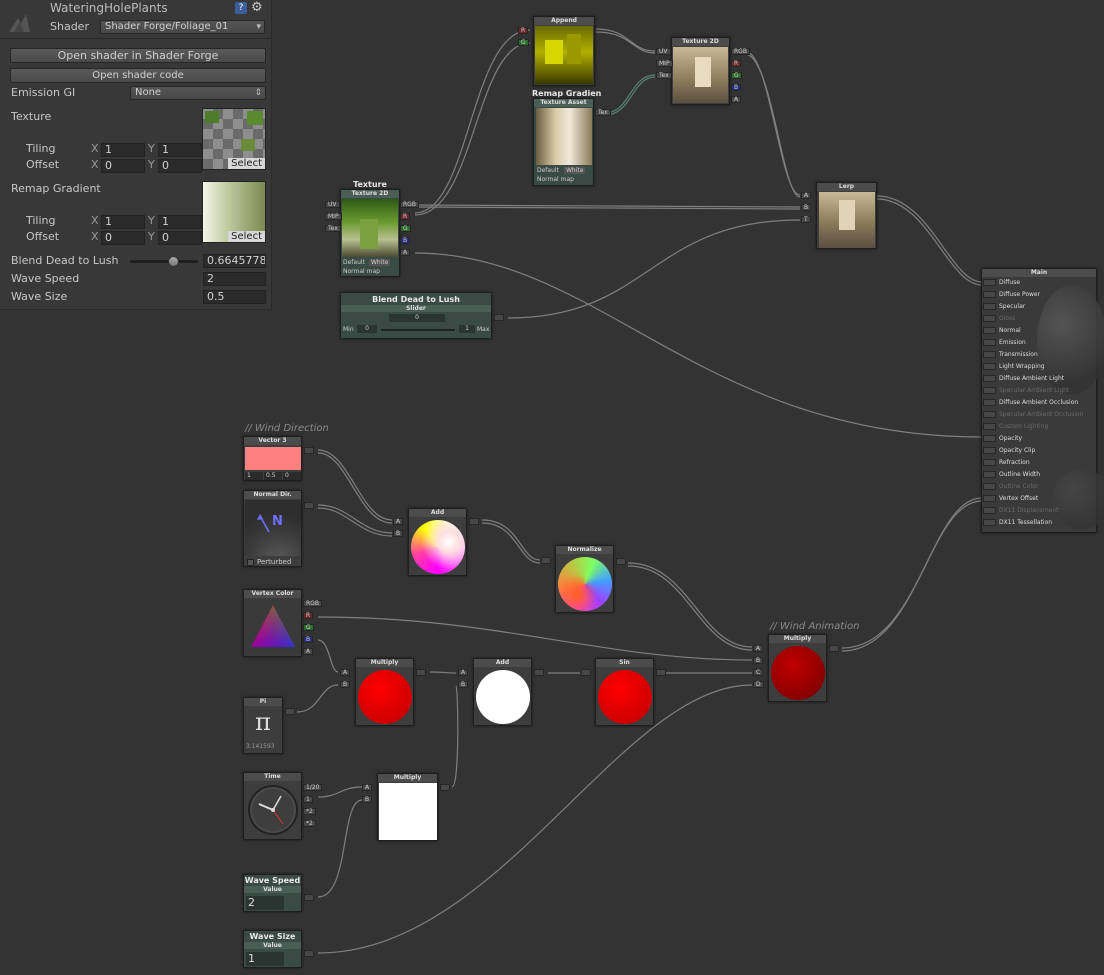 This screenshot has width=1104, height=975. I want to click on main-input-row: Outline Width, so click(1011, 475).